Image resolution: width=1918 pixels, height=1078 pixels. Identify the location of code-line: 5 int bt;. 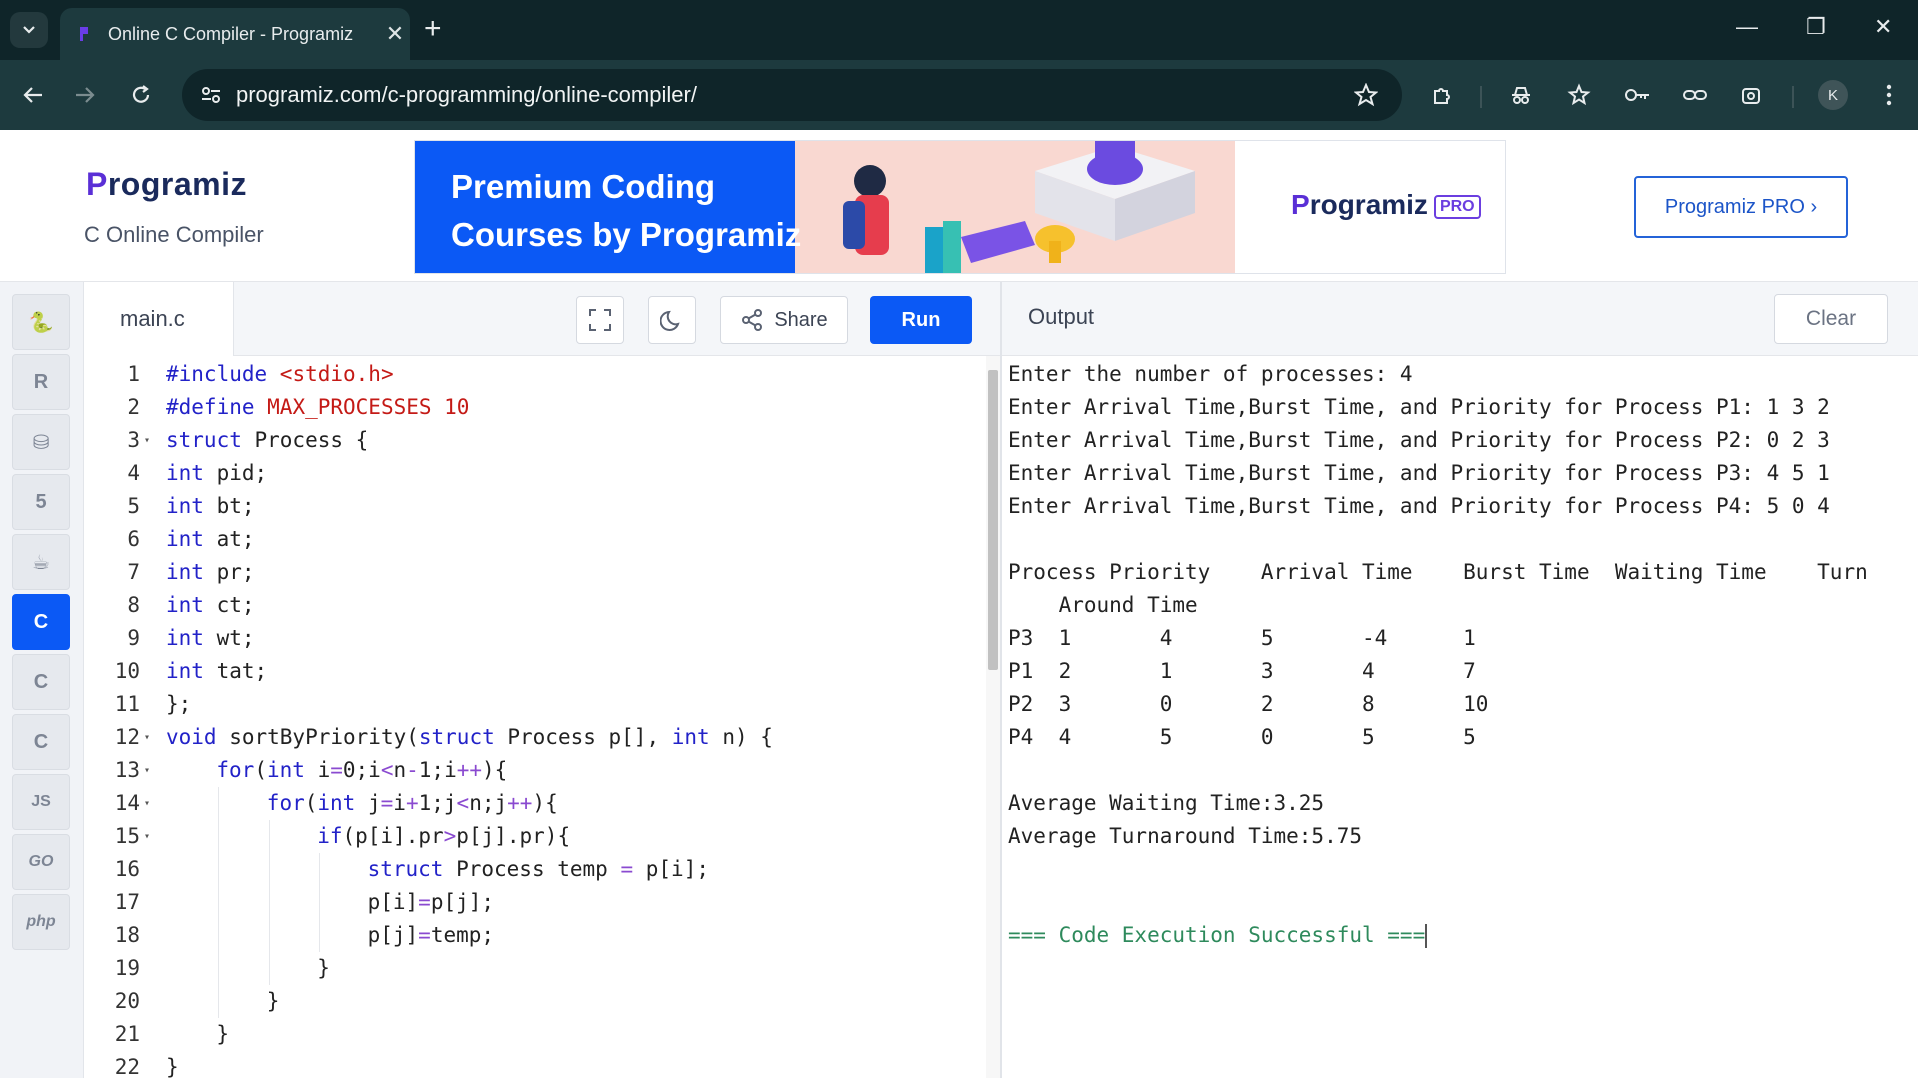
(534, 506).